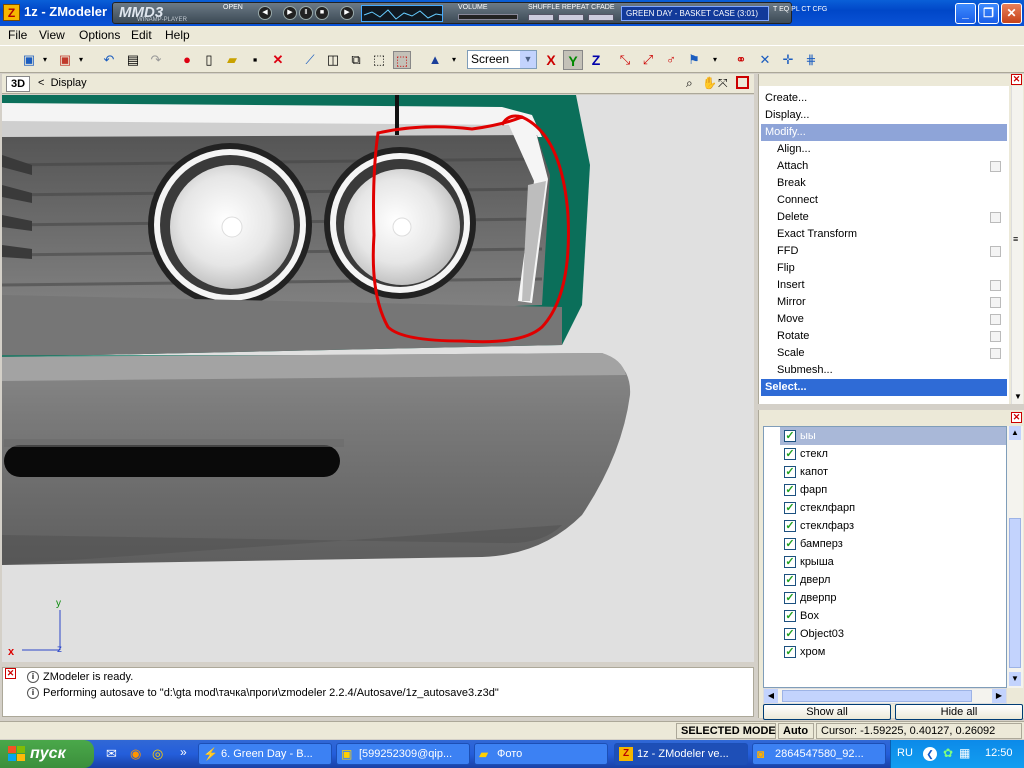  I want to click on command-item: FFD, so click(884, 251).